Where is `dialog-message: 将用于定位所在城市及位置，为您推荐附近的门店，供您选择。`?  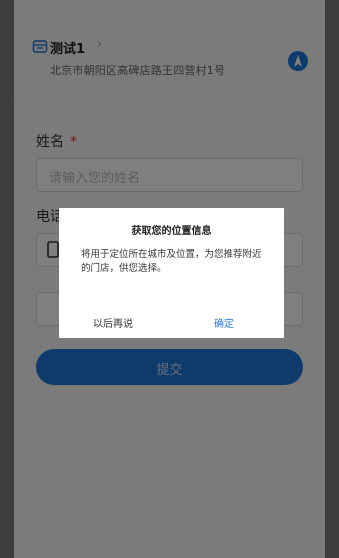
dialog-message: 将用于定位所在城市及位置，为您推荐附近的门店，供您选择。 is located at coordinates (171, 261).